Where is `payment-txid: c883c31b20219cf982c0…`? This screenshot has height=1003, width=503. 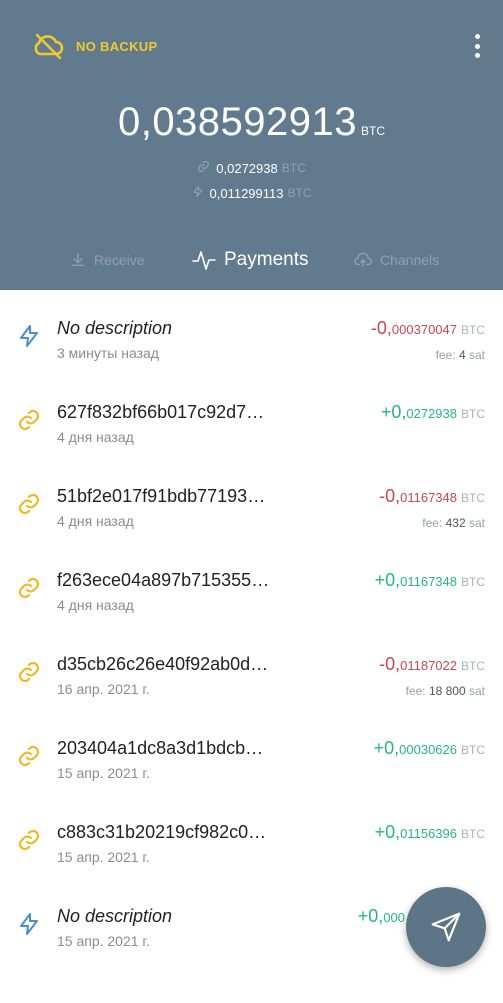 payment-txid: c883c31b20219cf982c0… is located at coordinates (162, 832).